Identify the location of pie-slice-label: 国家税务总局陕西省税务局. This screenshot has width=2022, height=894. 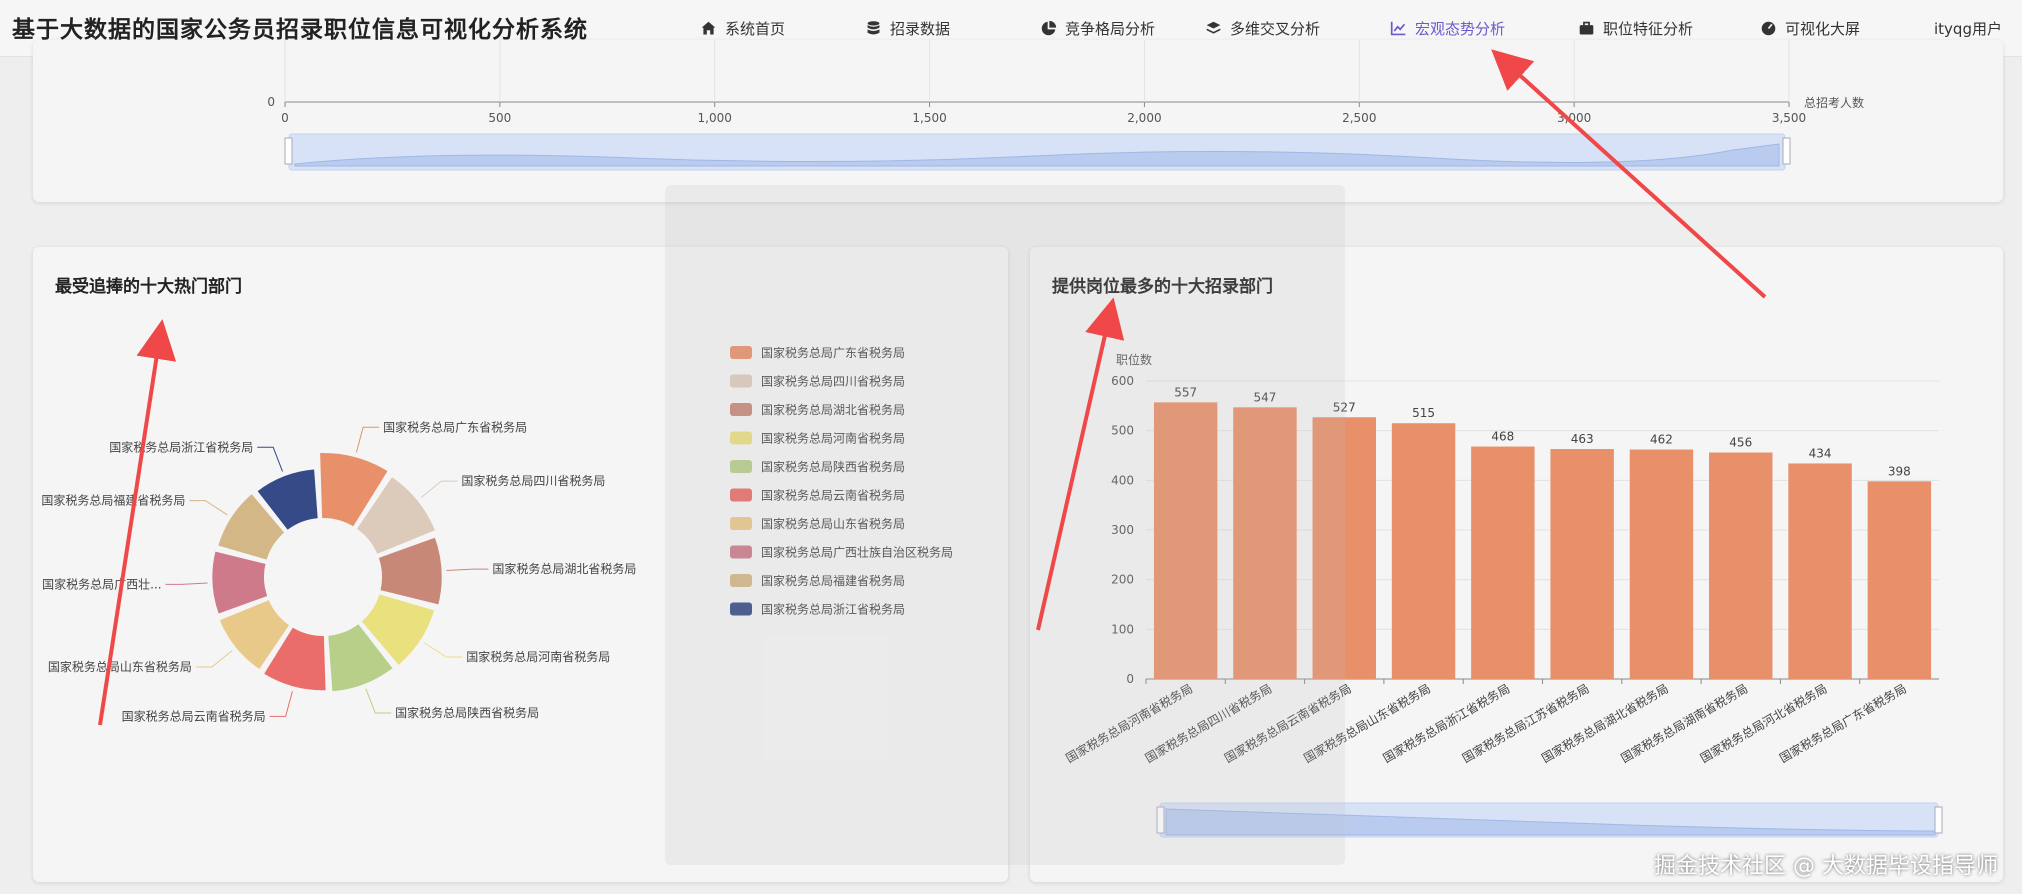
(467, 712).